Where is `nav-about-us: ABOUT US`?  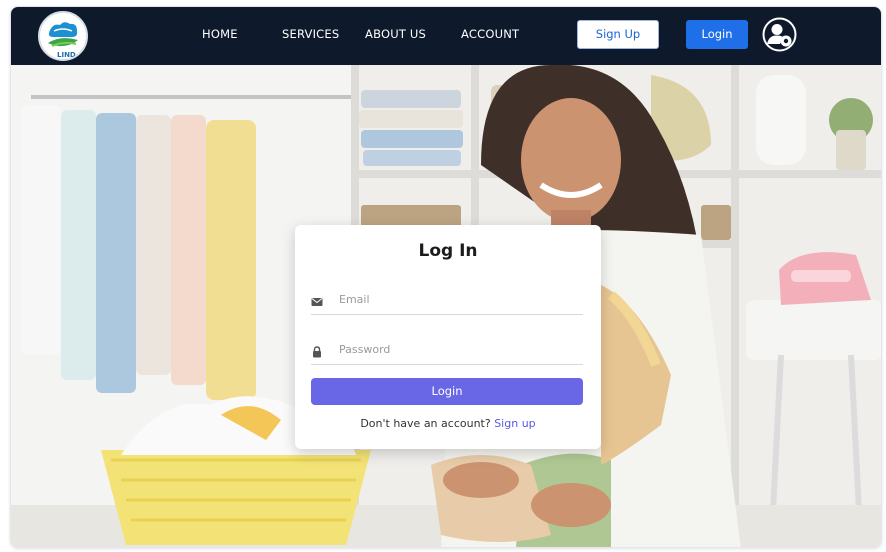 nav-about-us: ABOUT US is located at coordinates (395, 34).